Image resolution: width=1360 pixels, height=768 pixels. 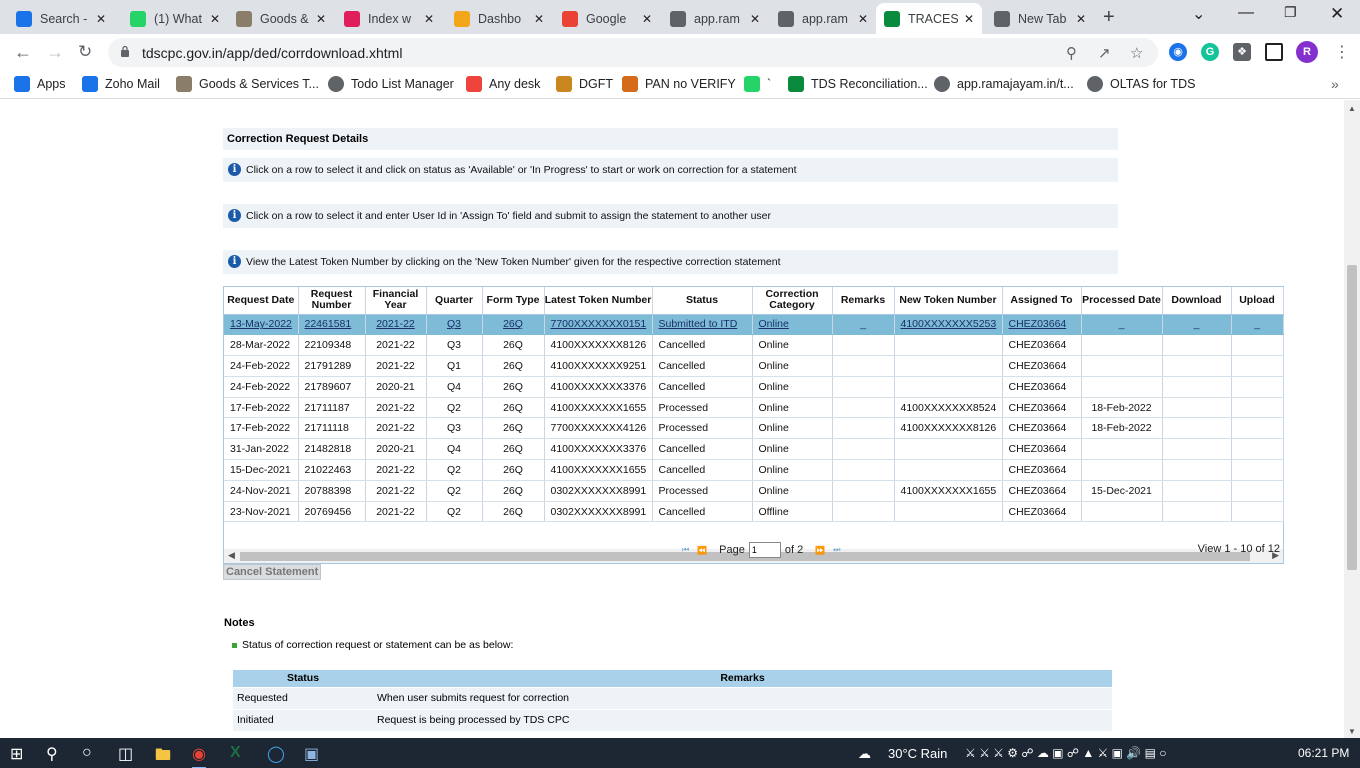 What do you see at coordinates (175, 18) in the screenshot?
I see `browser-tab: (1) What ✕` at bounding box center [175, 18].